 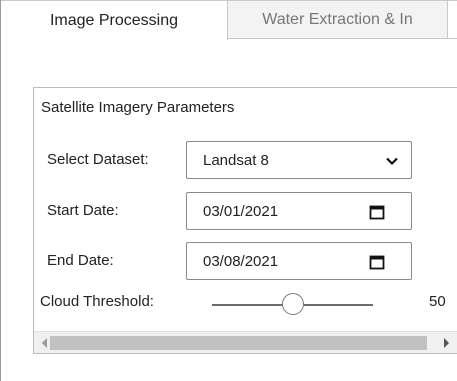 What do you see at coordinates (236, 160) in the screenshot?
I see `dataset-value: Landsat 8` at bounding box center [236, 160].